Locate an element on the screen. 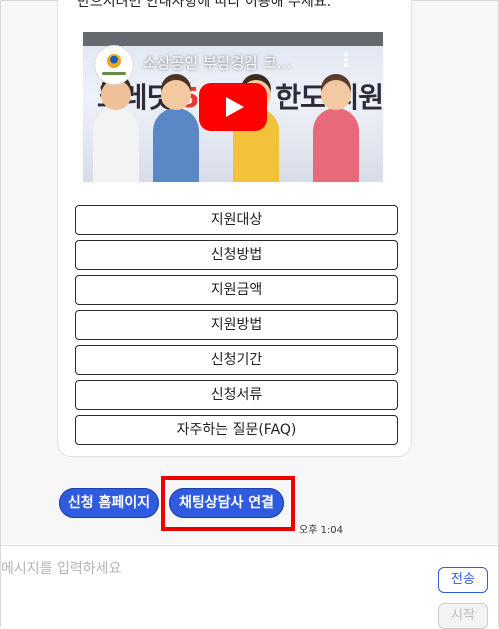 This screenshot has width=499, height=629. message-text: 반으시려면 안내사항에 따라 이용해 주세요. is located at coordinates (204, 5).